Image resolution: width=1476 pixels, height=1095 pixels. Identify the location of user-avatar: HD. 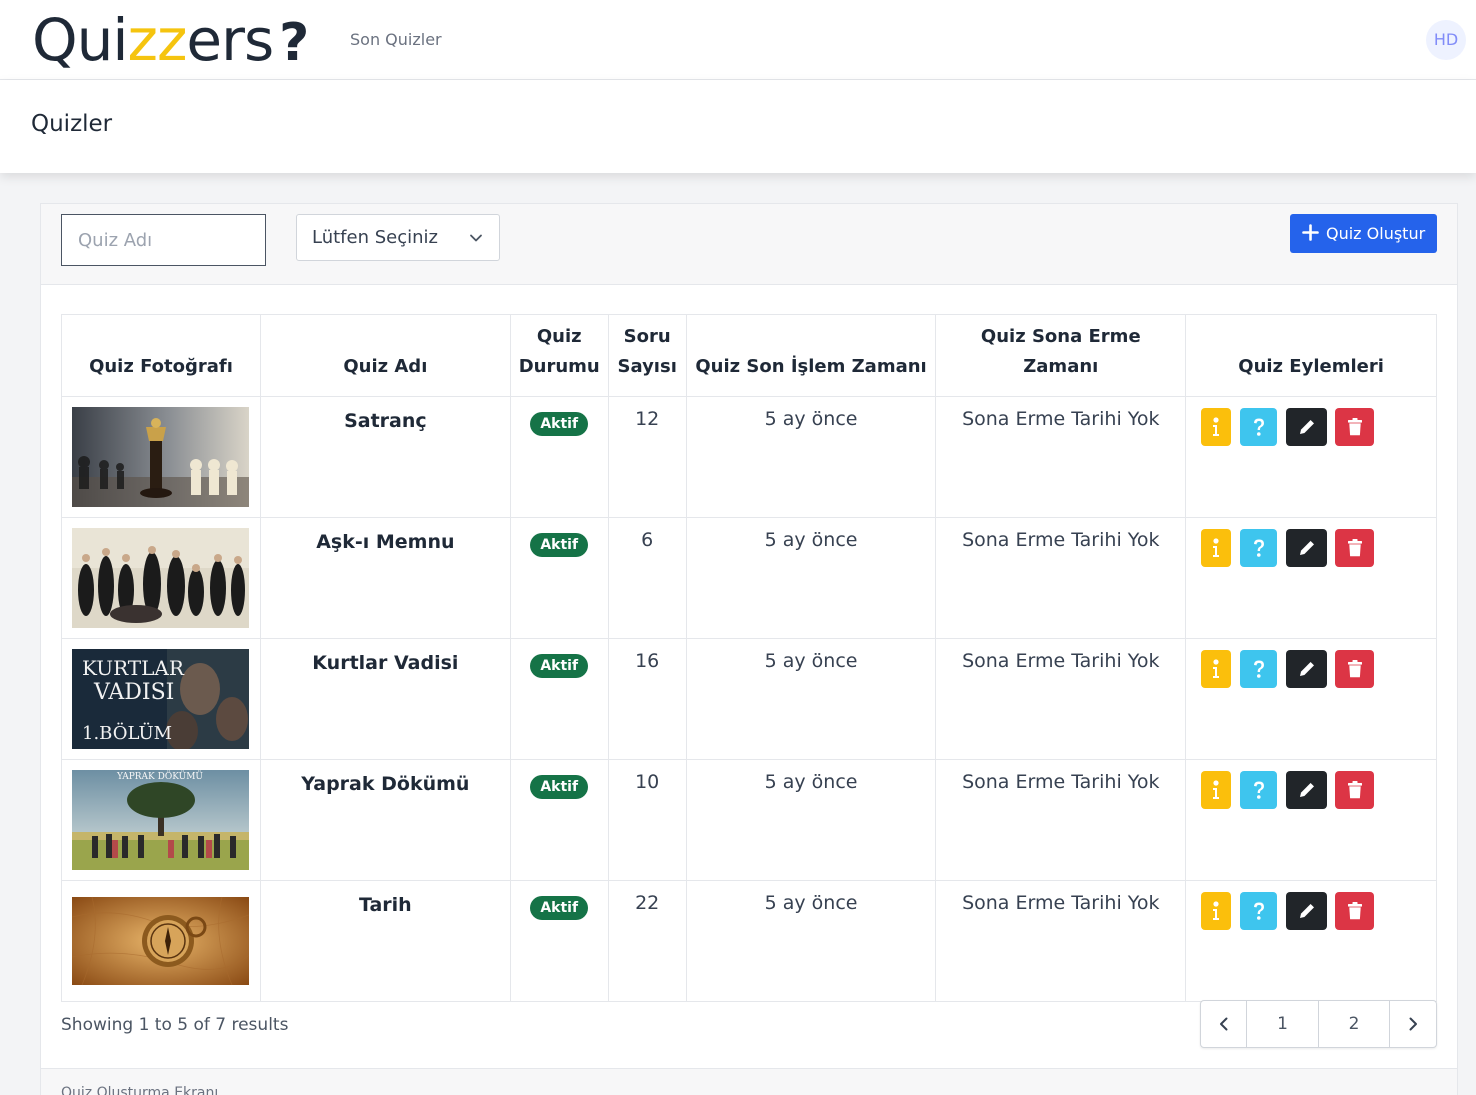
(1446, 40).